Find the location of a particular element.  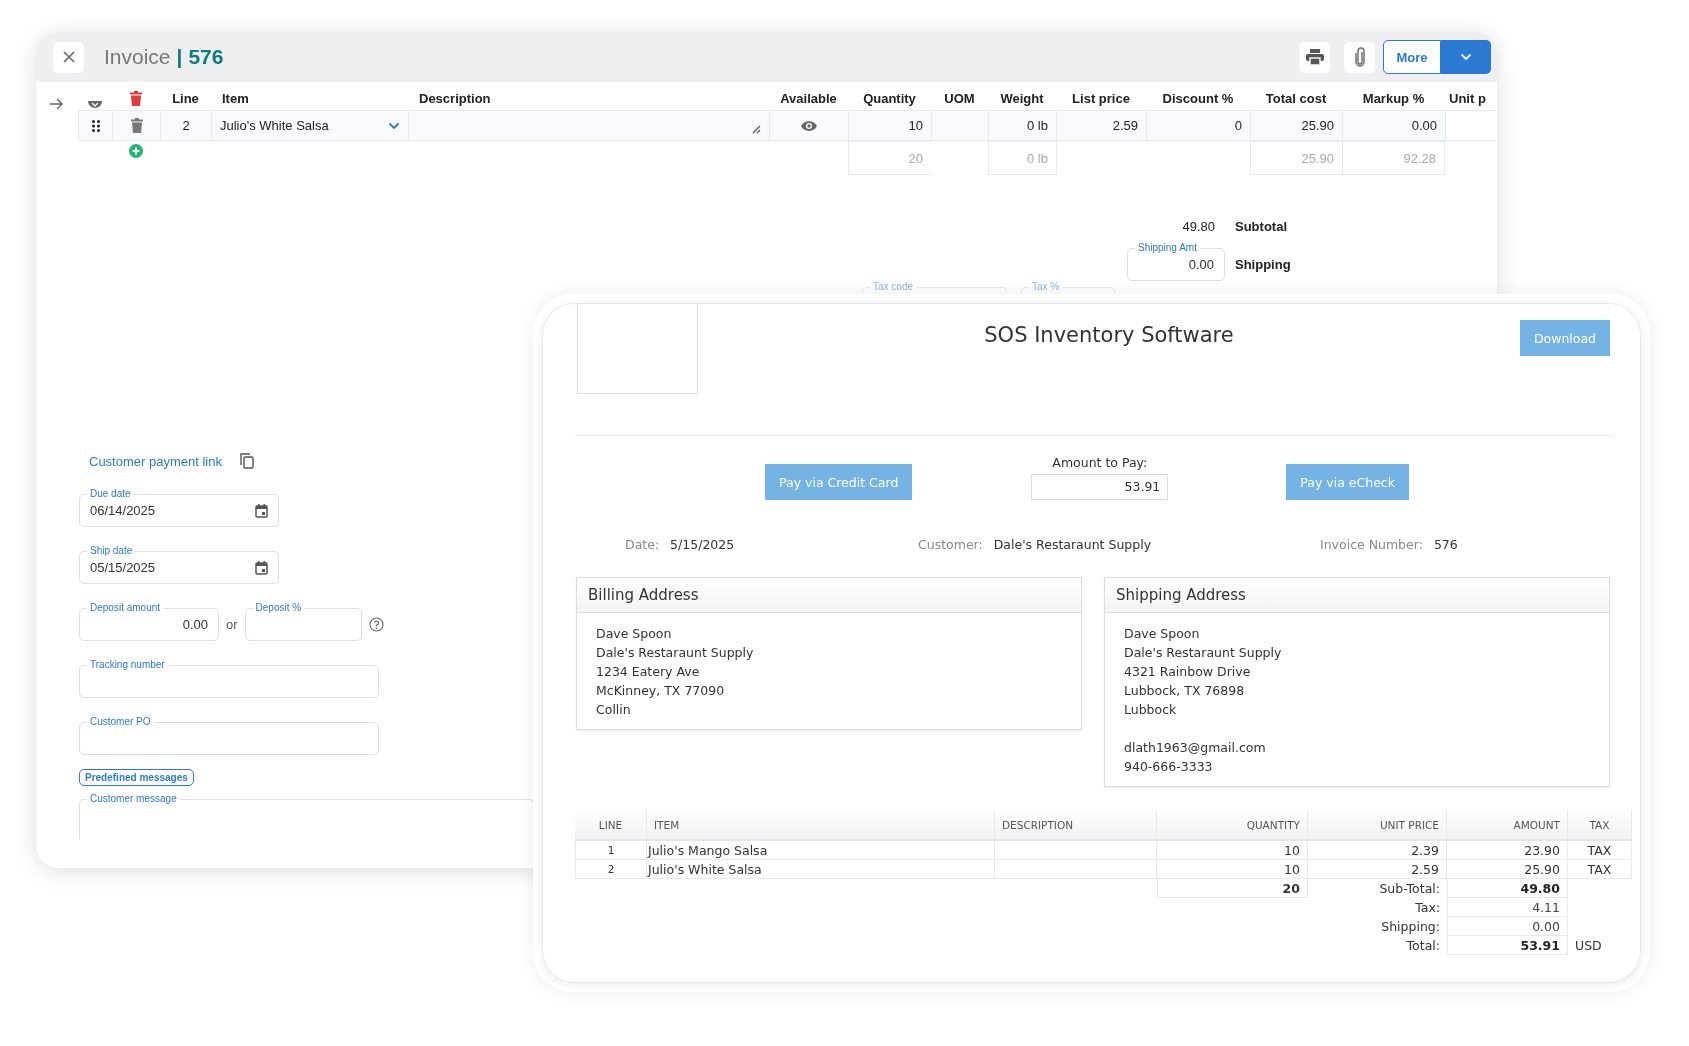

dropdown-button is located at coordinates (1466, 57).